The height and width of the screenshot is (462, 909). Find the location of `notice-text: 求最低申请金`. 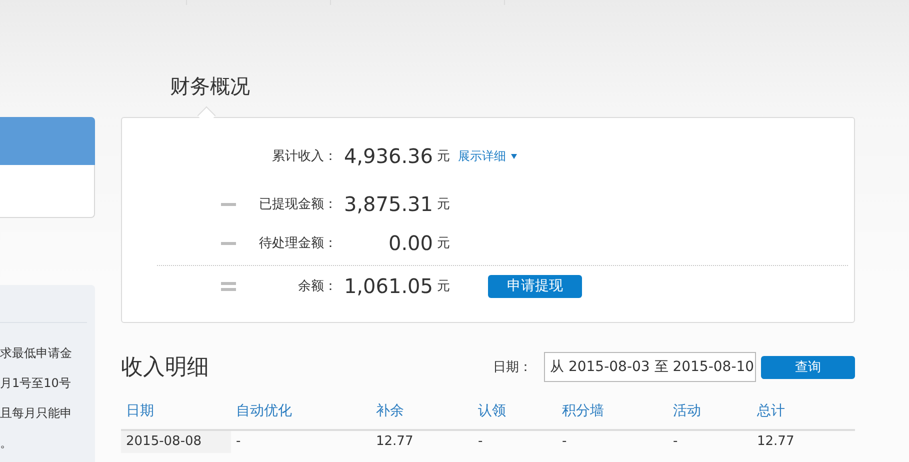

notice-text: 求最低申请金 is located at coordinates (36, 353).